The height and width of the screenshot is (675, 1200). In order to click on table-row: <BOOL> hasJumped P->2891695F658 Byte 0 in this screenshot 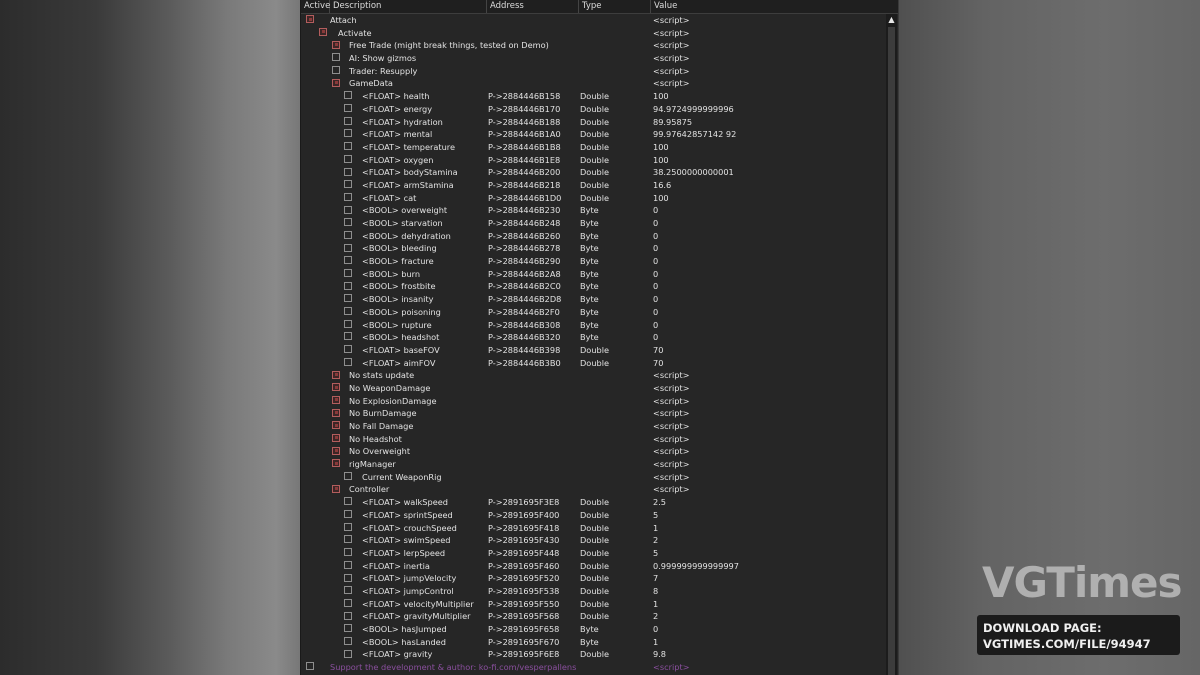, I will do `click(592, 629)`.